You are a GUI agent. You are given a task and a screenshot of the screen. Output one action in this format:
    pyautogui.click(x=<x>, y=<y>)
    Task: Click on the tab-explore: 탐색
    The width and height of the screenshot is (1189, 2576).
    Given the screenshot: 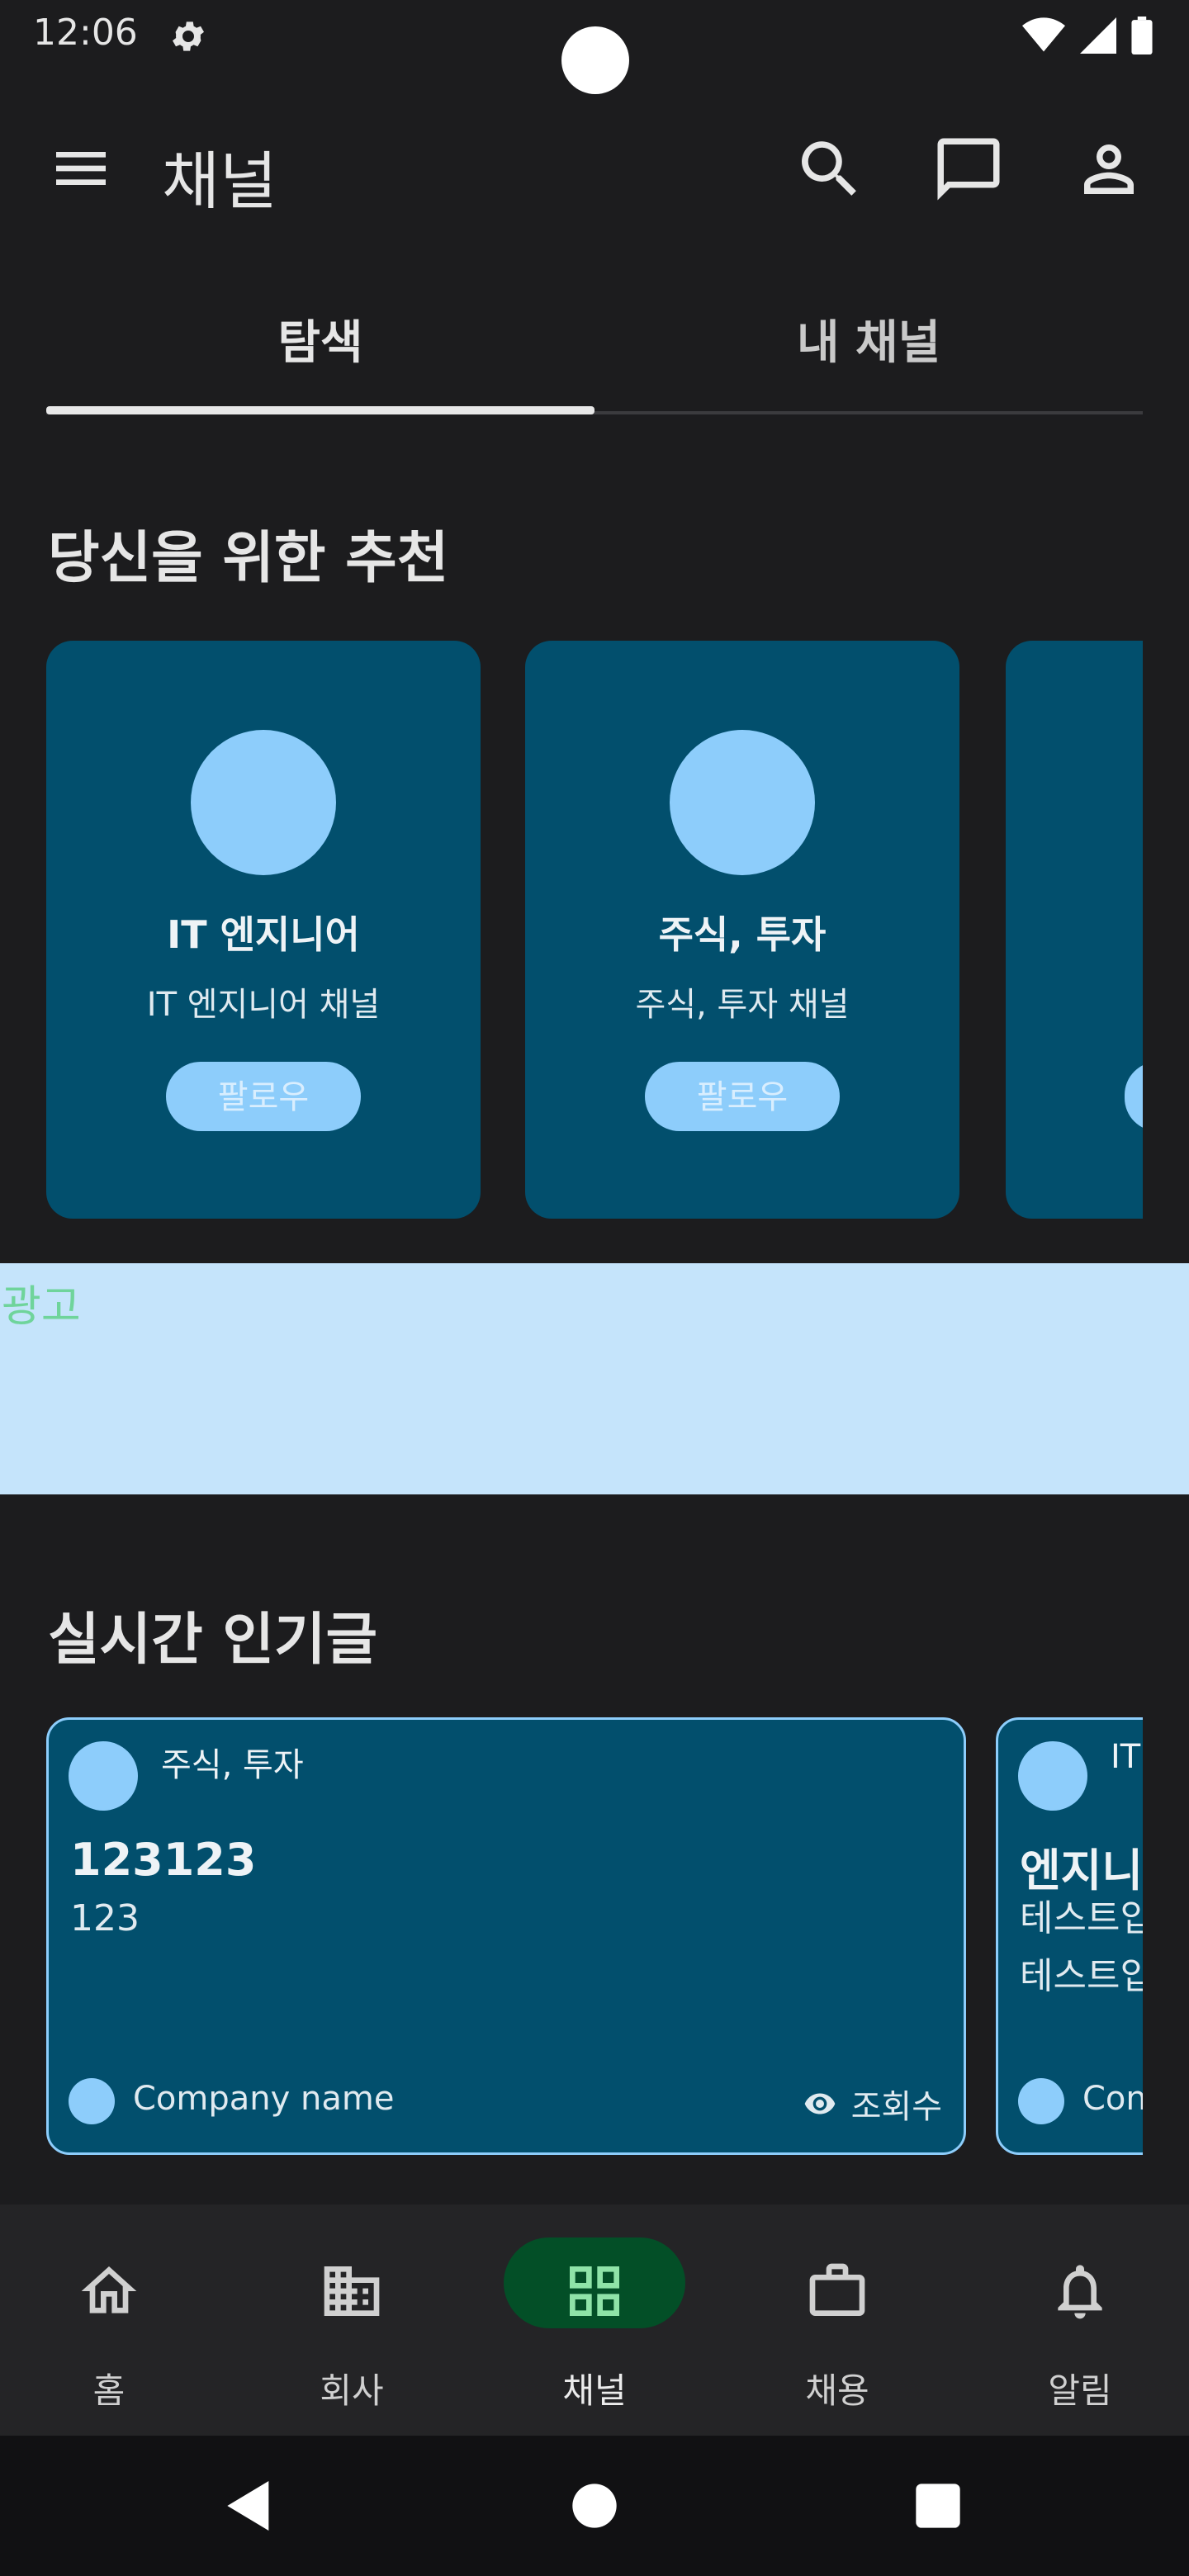 What is the action you would take?
    pyautogui.click(x=320, y=338)
    